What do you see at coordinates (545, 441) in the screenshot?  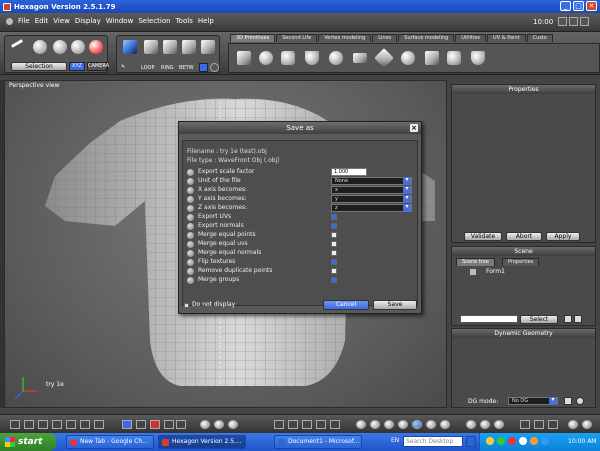 I see `tray-bluetooth-icon` at bounding box center [545, 441].